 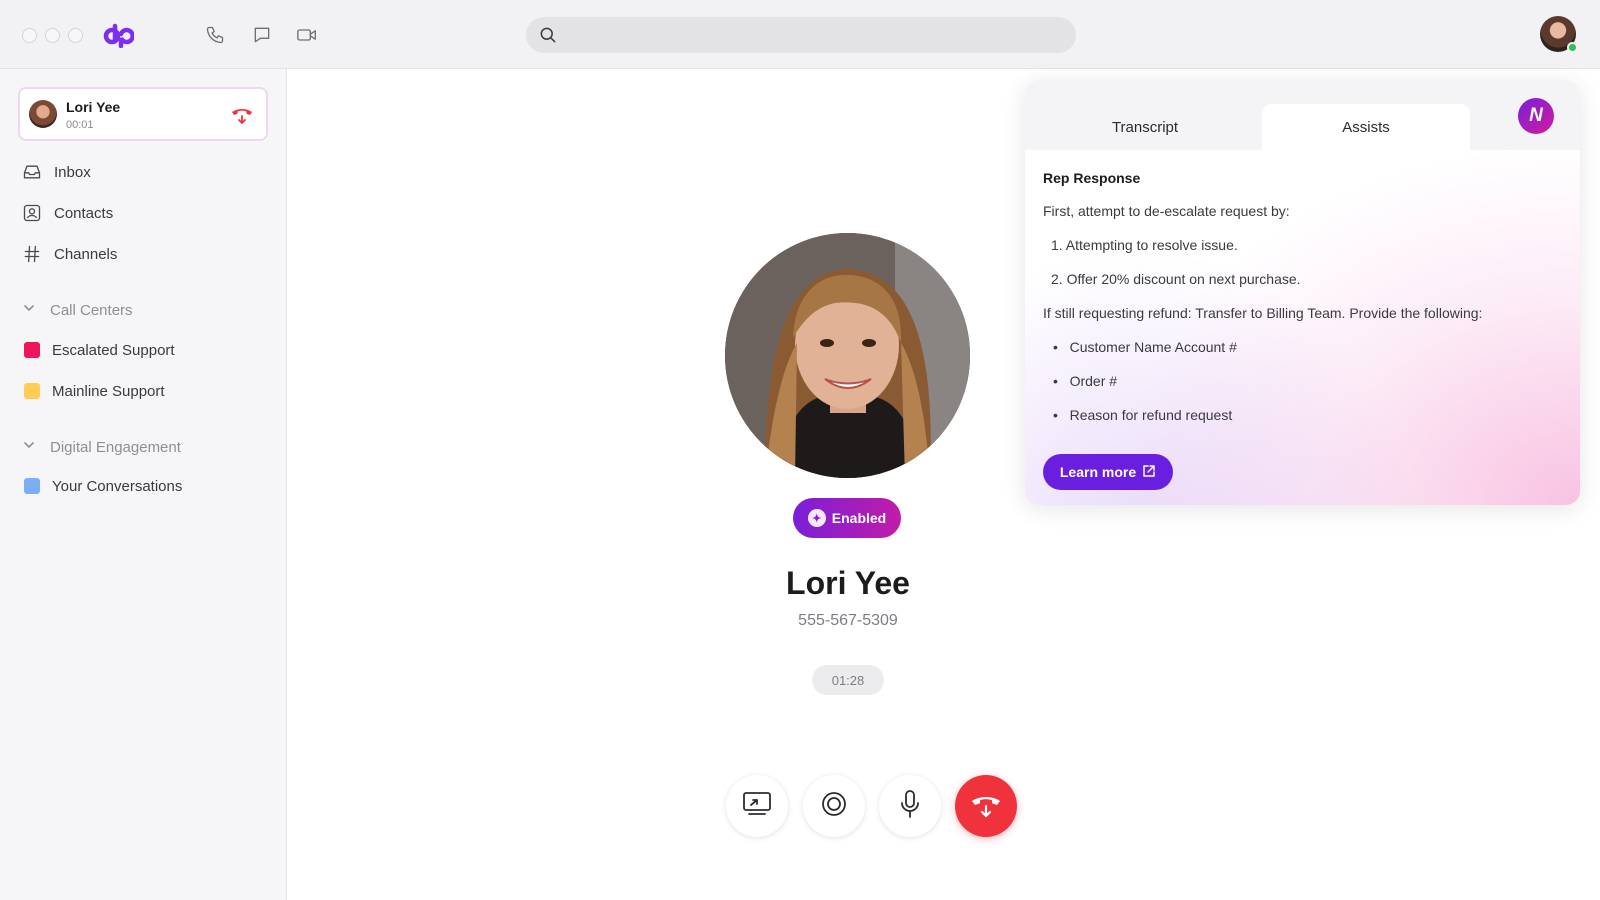 I want to click on assist-step: 2. Offer 20% discount on next purchase., so click(x=1176, y=279).